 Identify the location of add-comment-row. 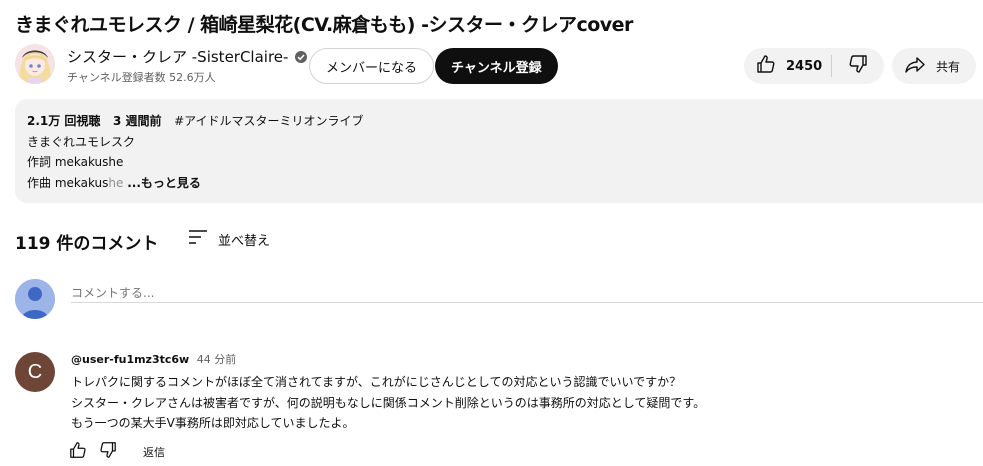
(499, 299).